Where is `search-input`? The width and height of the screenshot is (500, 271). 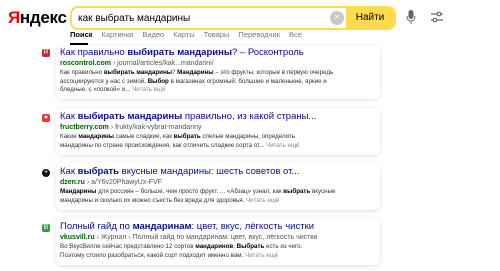
search-input is located at coordinates (203, 18).